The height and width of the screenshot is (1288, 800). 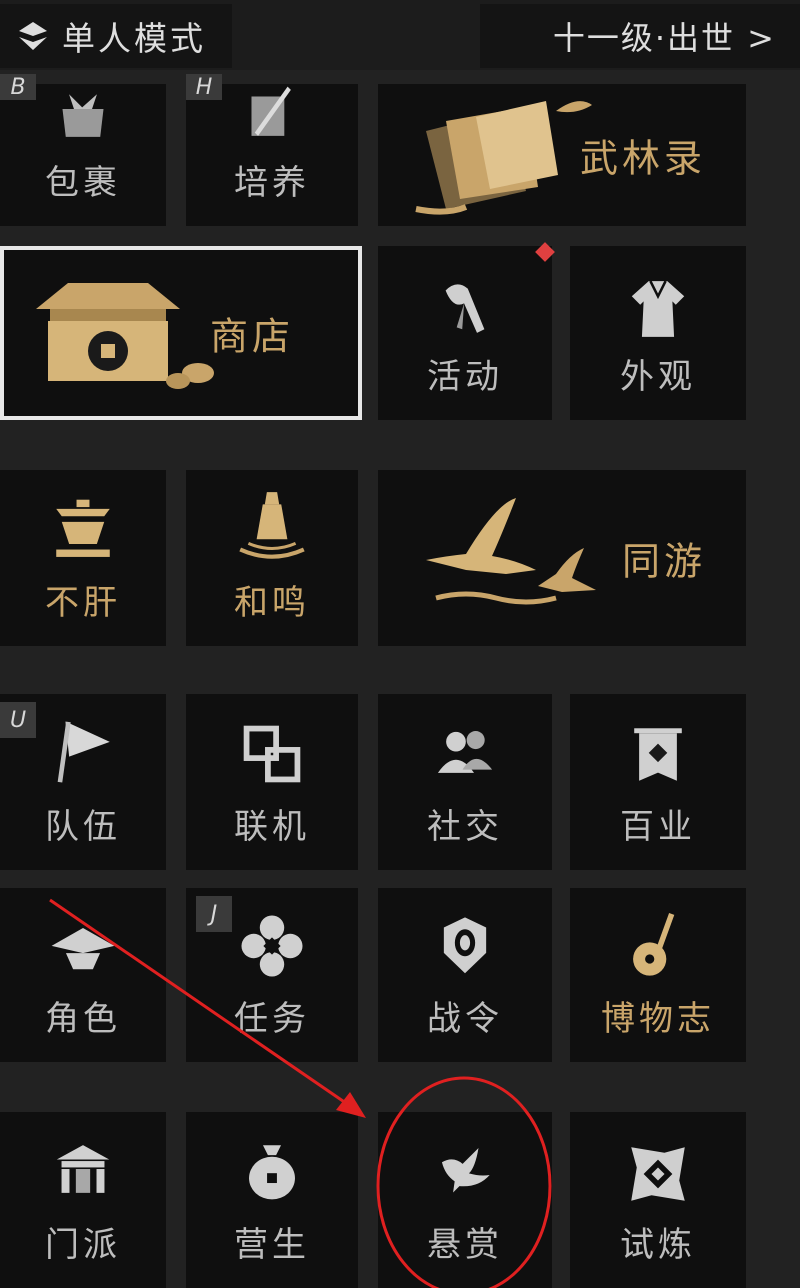 I want to click on tile-label: 外观, so click(x=658, y=377).